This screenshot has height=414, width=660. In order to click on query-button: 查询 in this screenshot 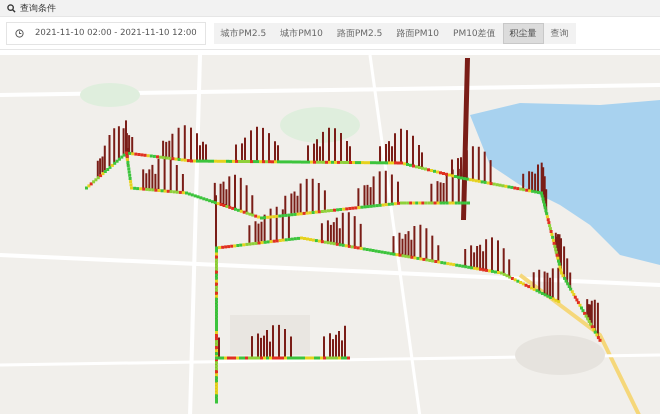, I will do `click(560, 33)`.